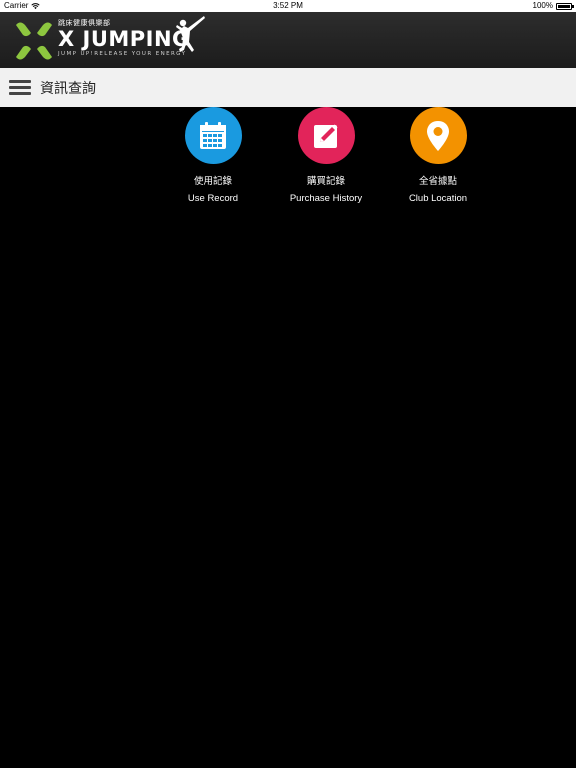 The width and height of the screenshot is (576, 768). Describe the element at coordinates (213, 198) in the screenshot. I see `tile-label-en: Use Record` at that location.